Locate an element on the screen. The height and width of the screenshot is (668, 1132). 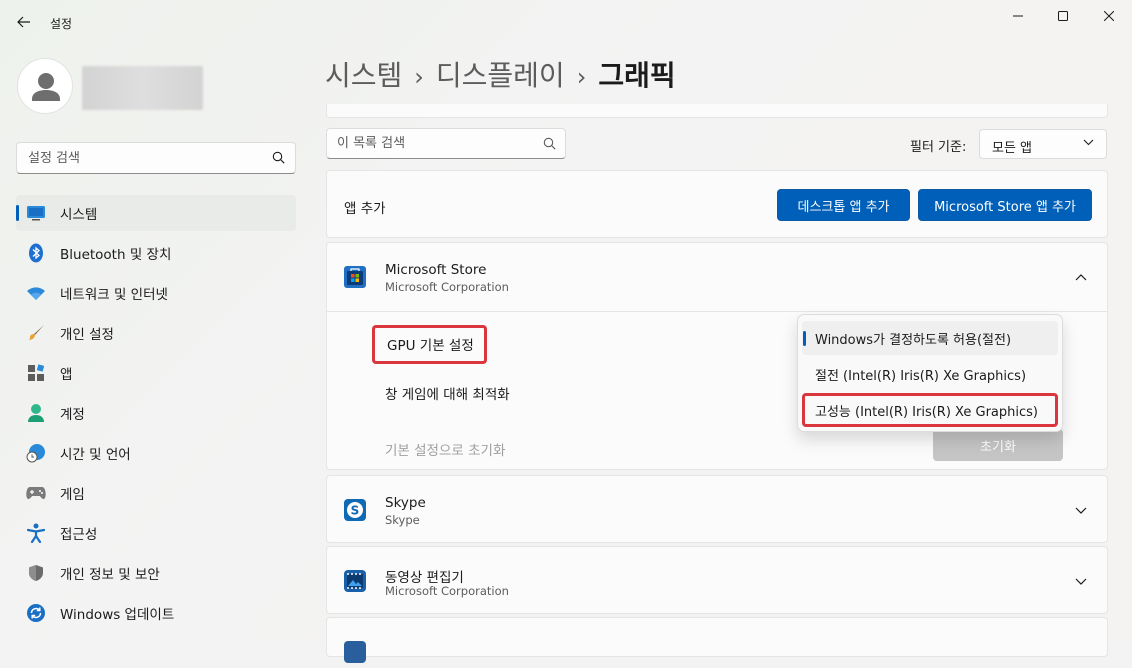
sidebar-item-label: 개인 정보 및 보안 is located at coordinates (110, 575).